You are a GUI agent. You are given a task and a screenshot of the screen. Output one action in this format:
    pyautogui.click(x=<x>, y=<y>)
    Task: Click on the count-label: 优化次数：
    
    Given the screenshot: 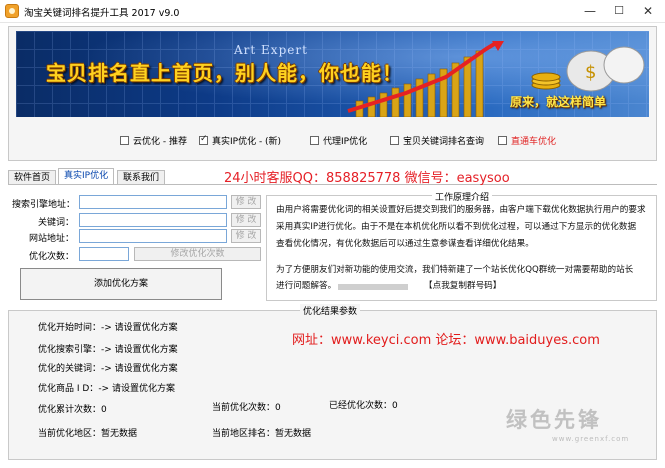 What is the action you would take?
    pyautogui.click(x=51, y=257)
    